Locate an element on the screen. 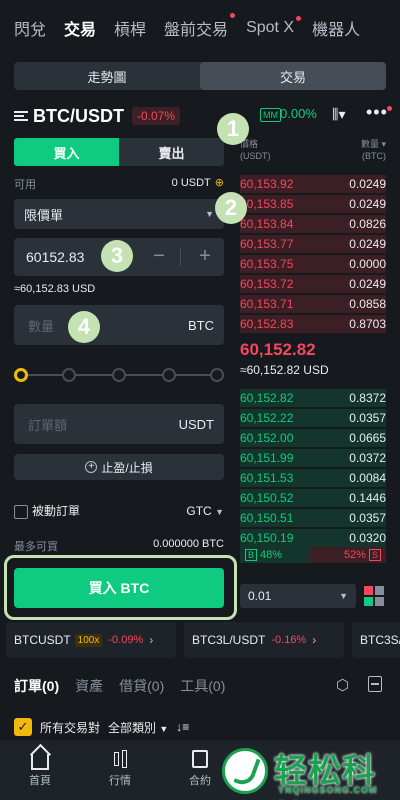 Image resolution: width=400 pixels, height=800 pixels. settings-hex-icon: ⬡ is located at coordinates (342, 685).